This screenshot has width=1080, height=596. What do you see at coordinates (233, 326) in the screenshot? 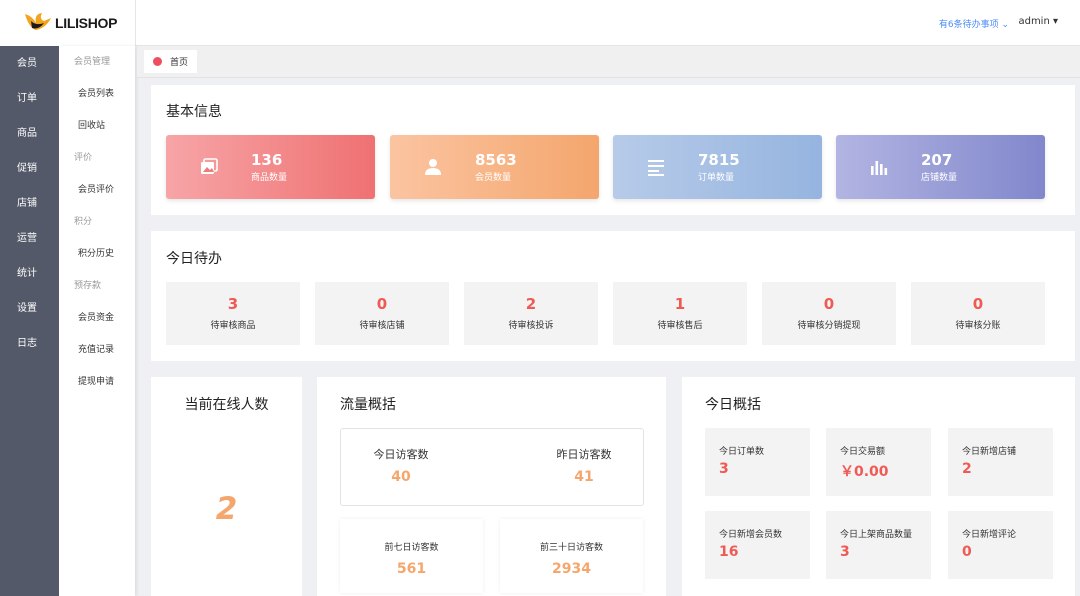
I see `todo-label: 待审核商品` at bounding box center [233, 326].